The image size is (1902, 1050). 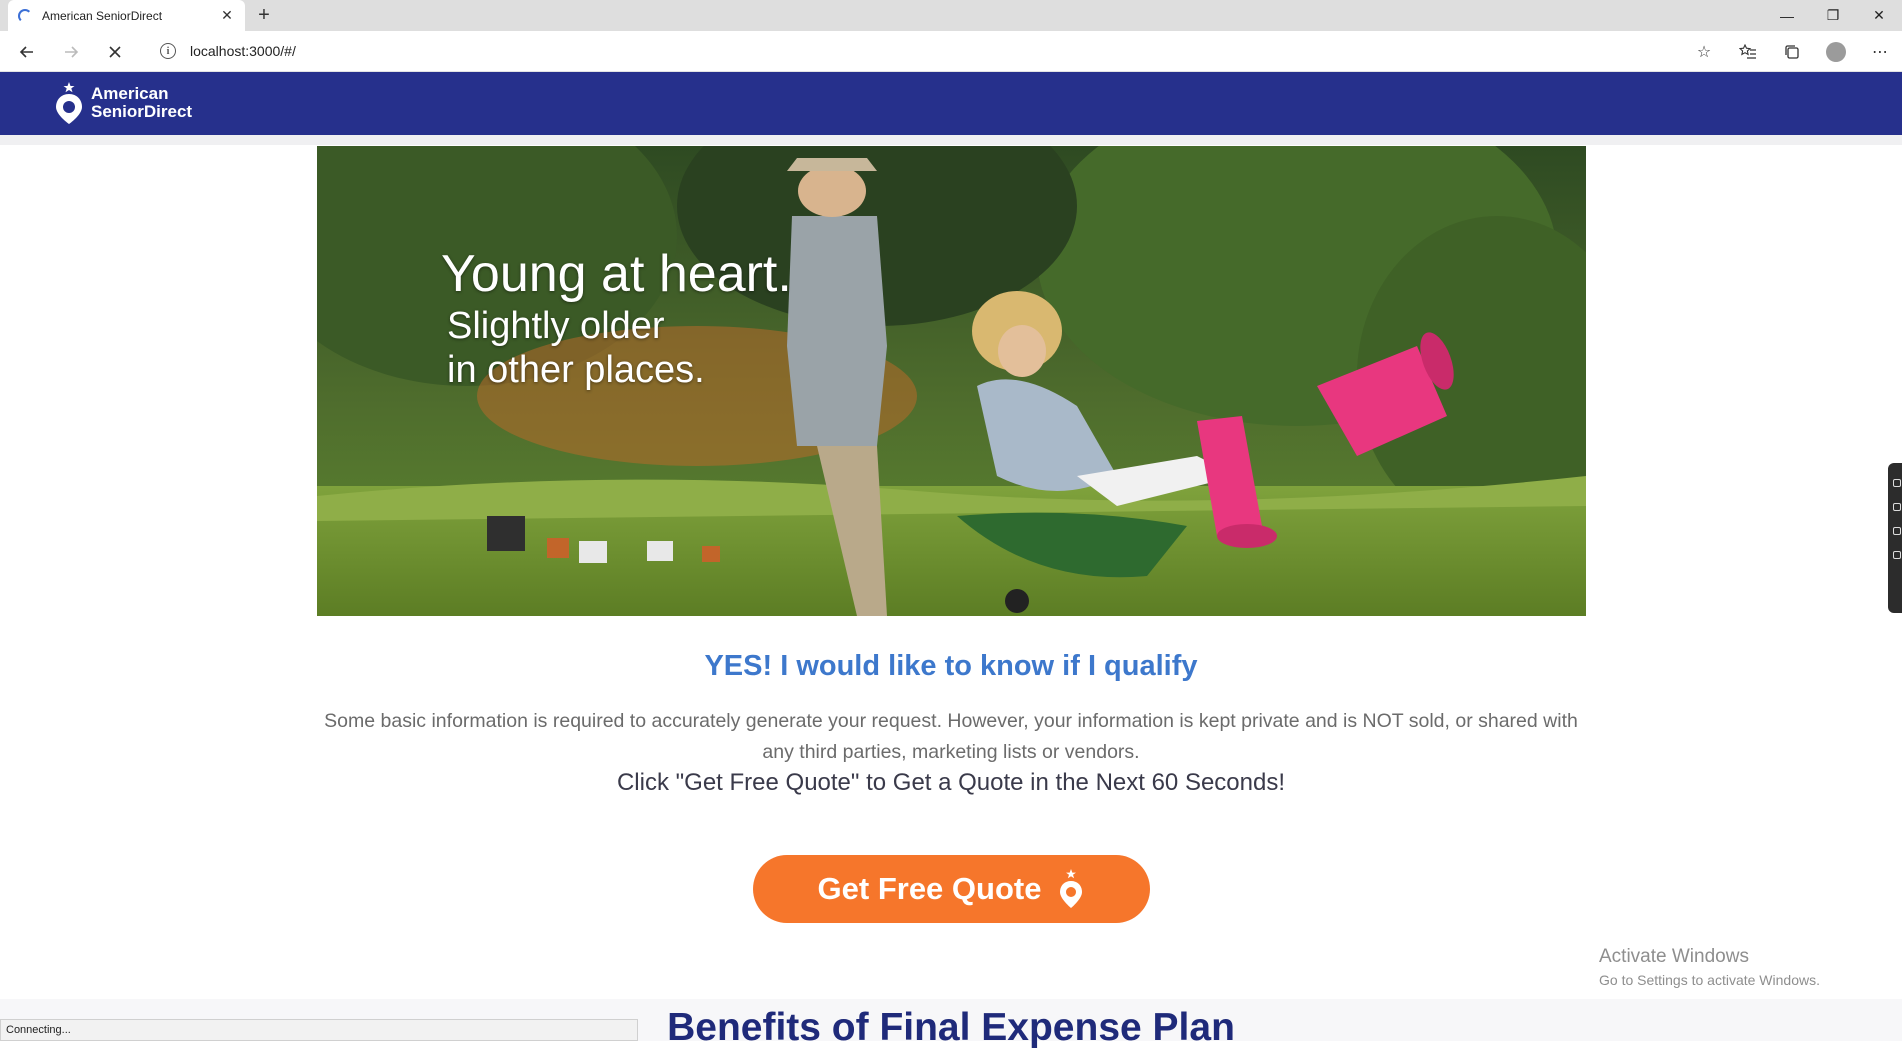 What do you see at coordinates (130, 93) in the screenshot?
I see `logo-line-1: American` at bounding box center [130, 93].